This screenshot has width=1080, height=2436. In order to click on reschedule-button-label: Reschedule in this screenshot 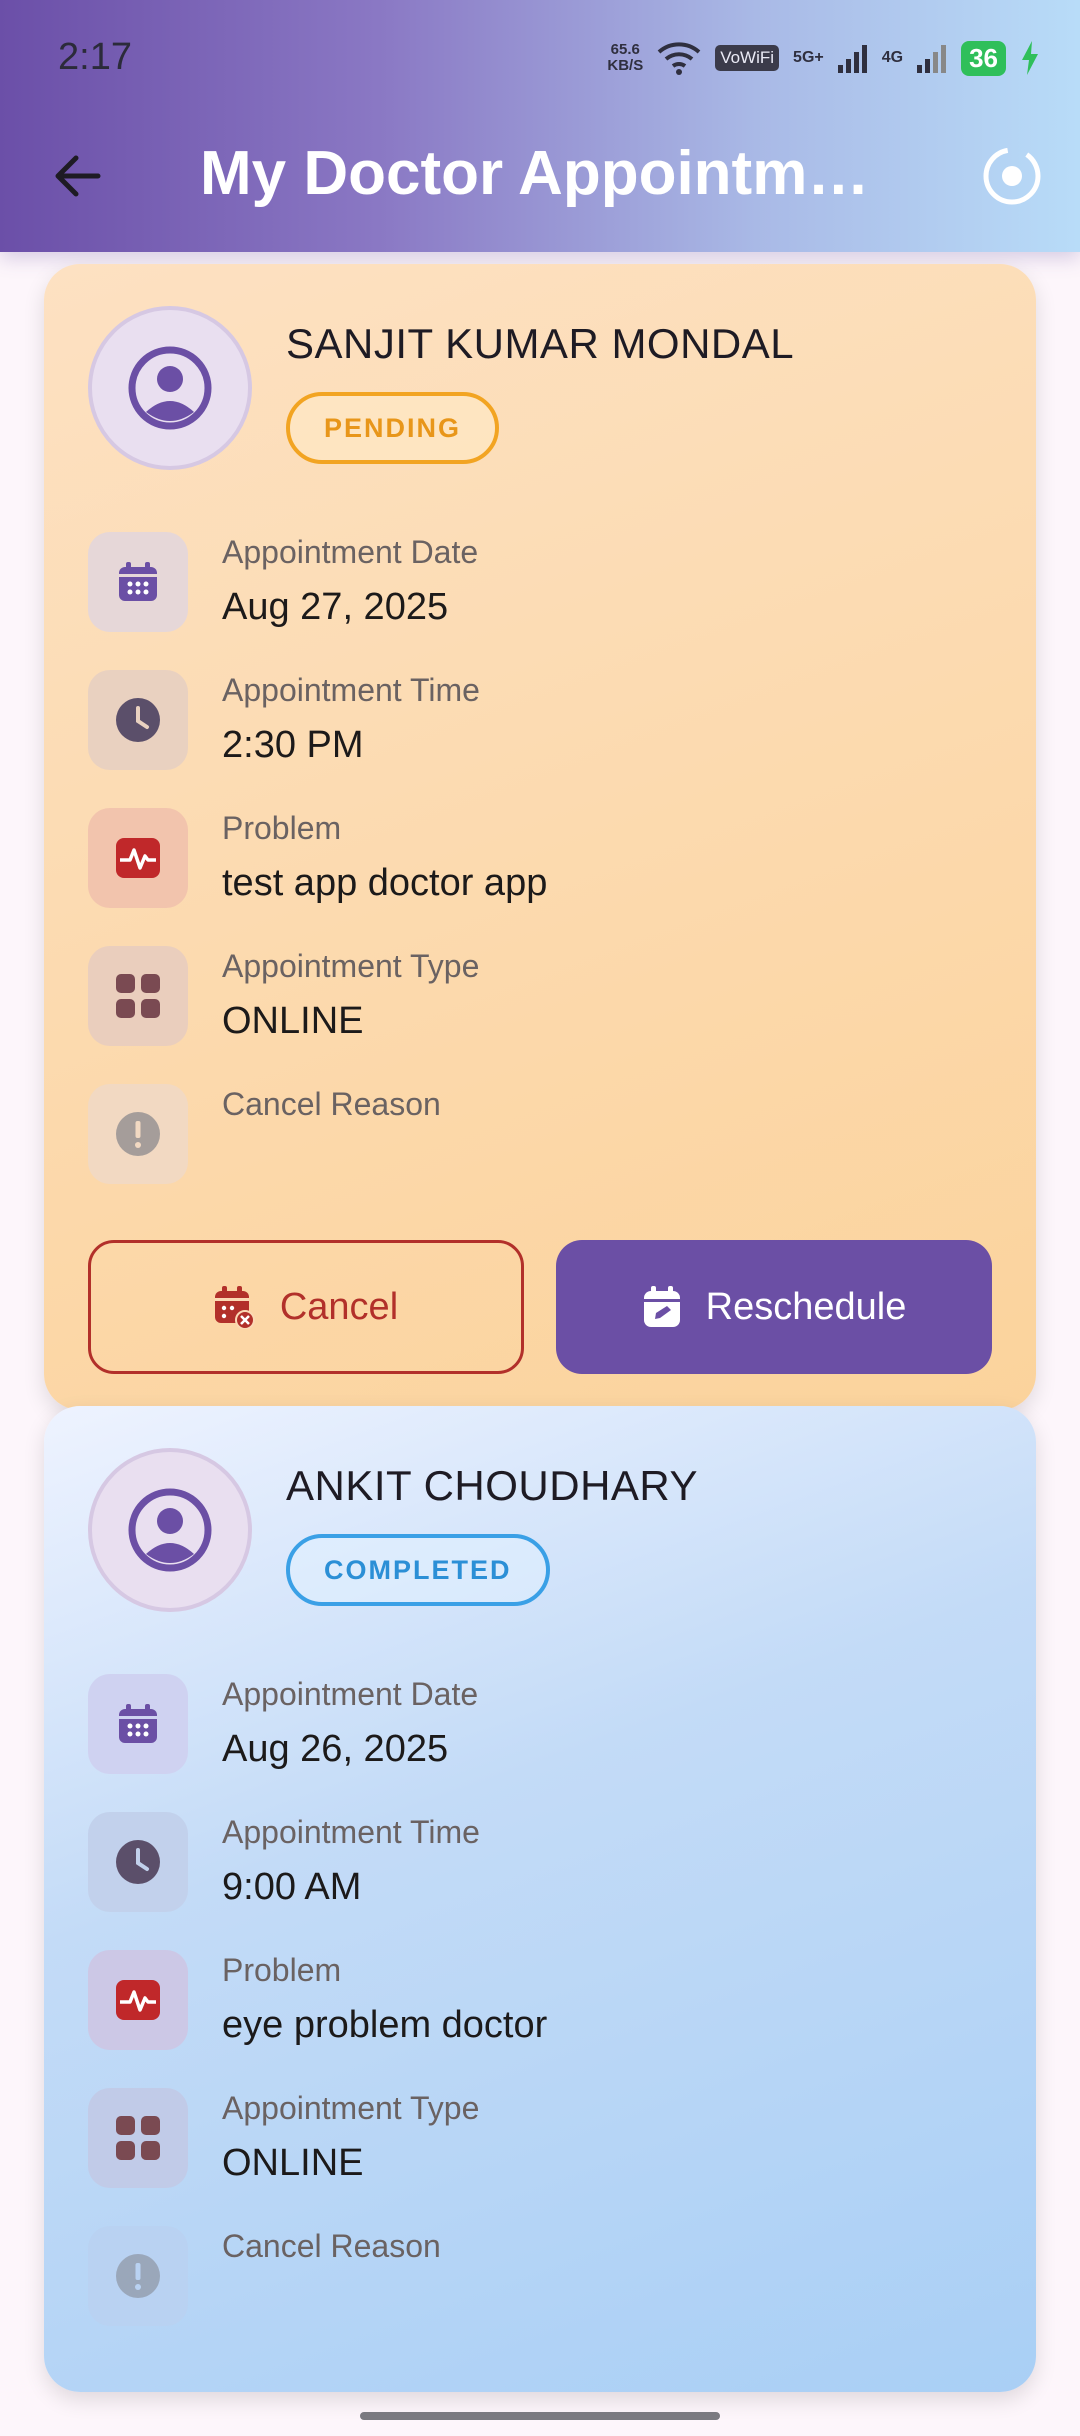, I will do `click(806, 1306)`.